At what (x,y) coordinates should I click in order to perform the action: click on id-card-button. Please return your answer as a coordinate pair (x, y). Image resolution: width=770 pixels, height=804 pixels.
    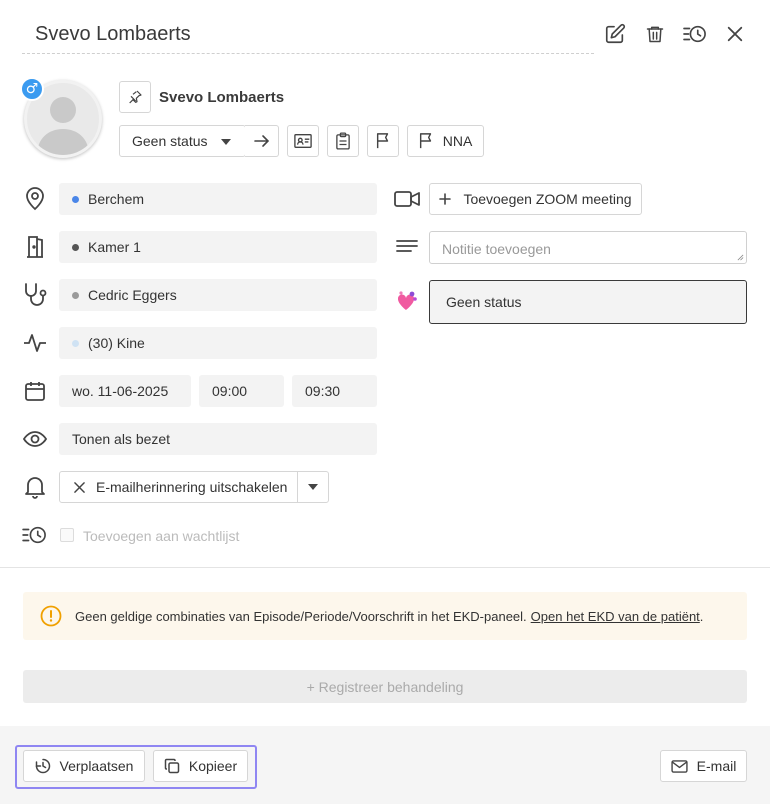
    Looking at the image, I should click on (303, 141).